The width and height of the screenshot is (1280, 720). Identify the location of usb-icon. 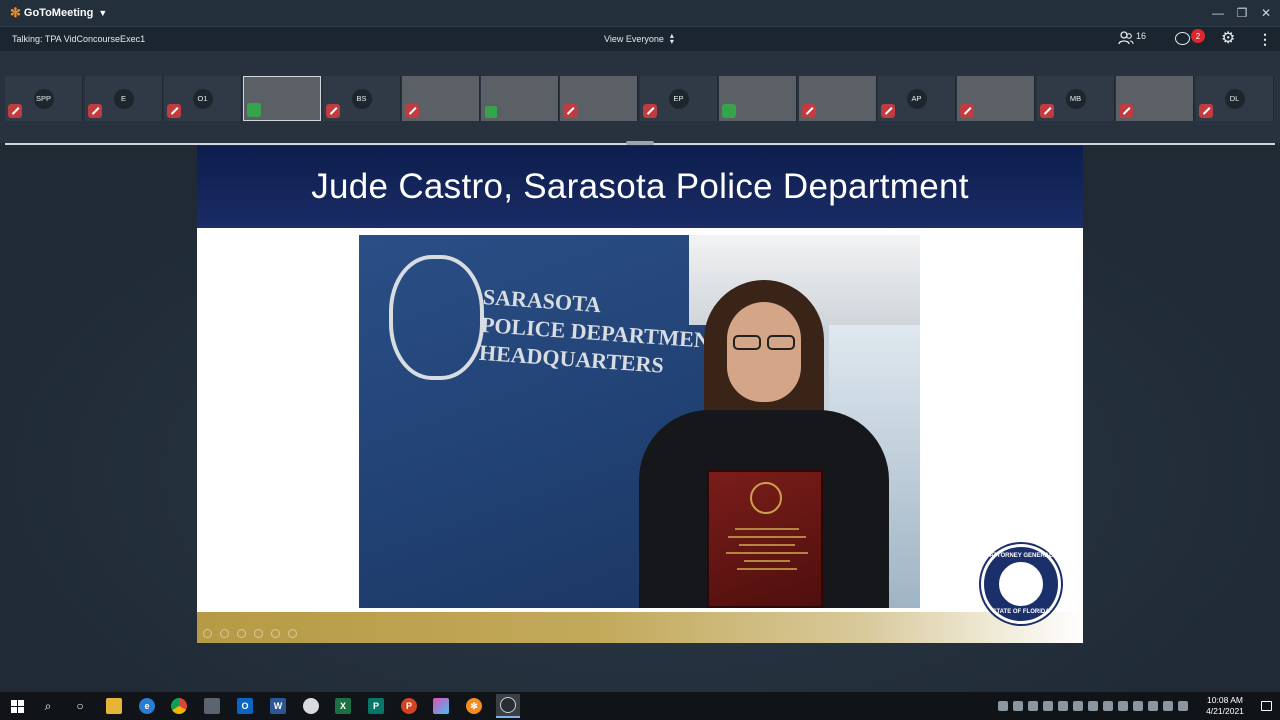
(1168, 706).